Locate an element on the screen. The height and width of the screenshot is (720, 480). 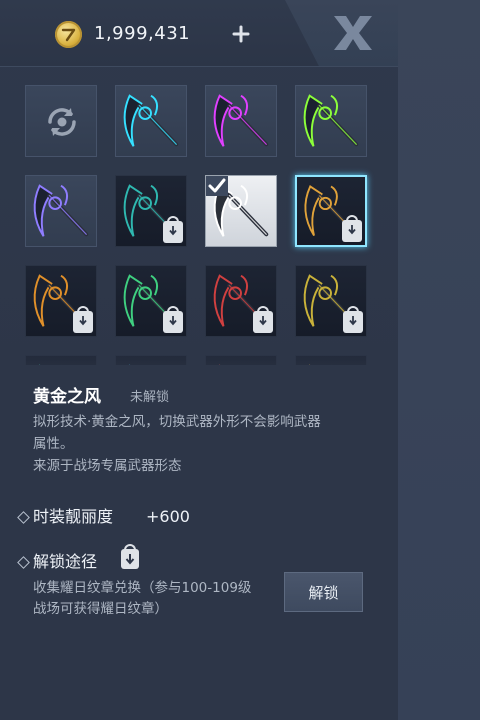
skin-slot-reset is located at coordinates (61, 121).